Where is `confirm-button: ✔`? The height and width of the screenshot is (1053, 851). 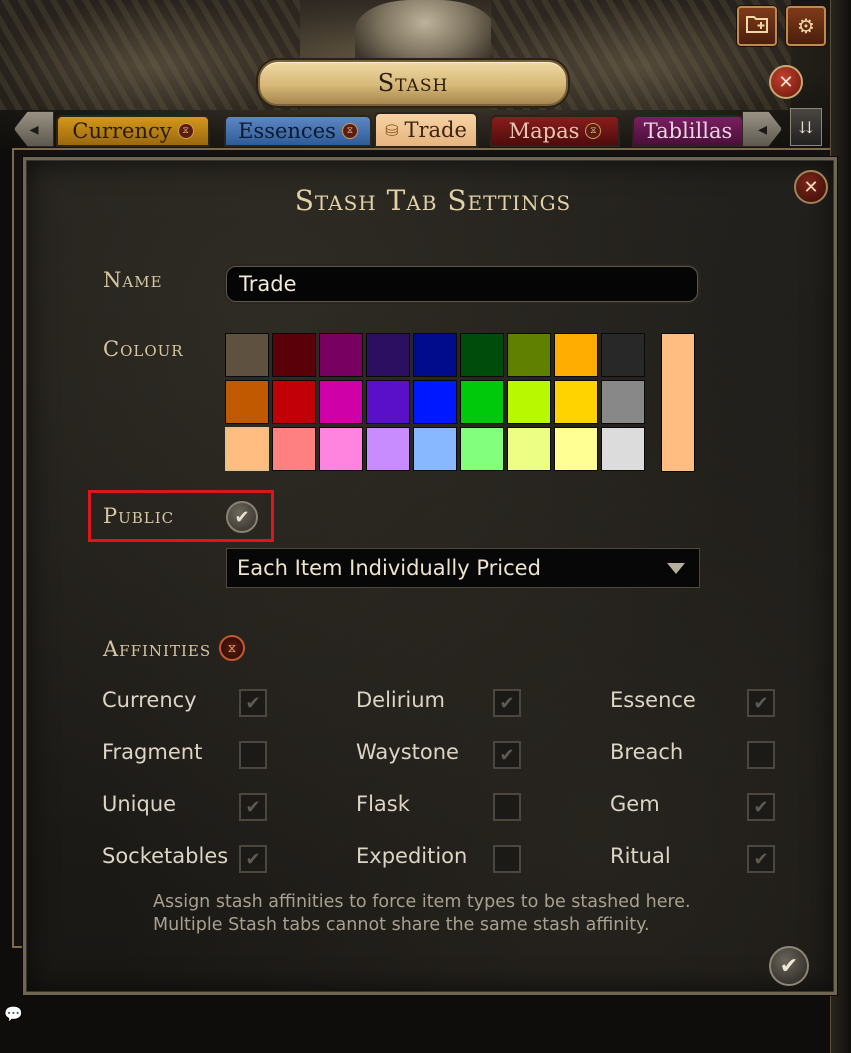 confirm-button: ✔ is located at coordinates (789, 966).